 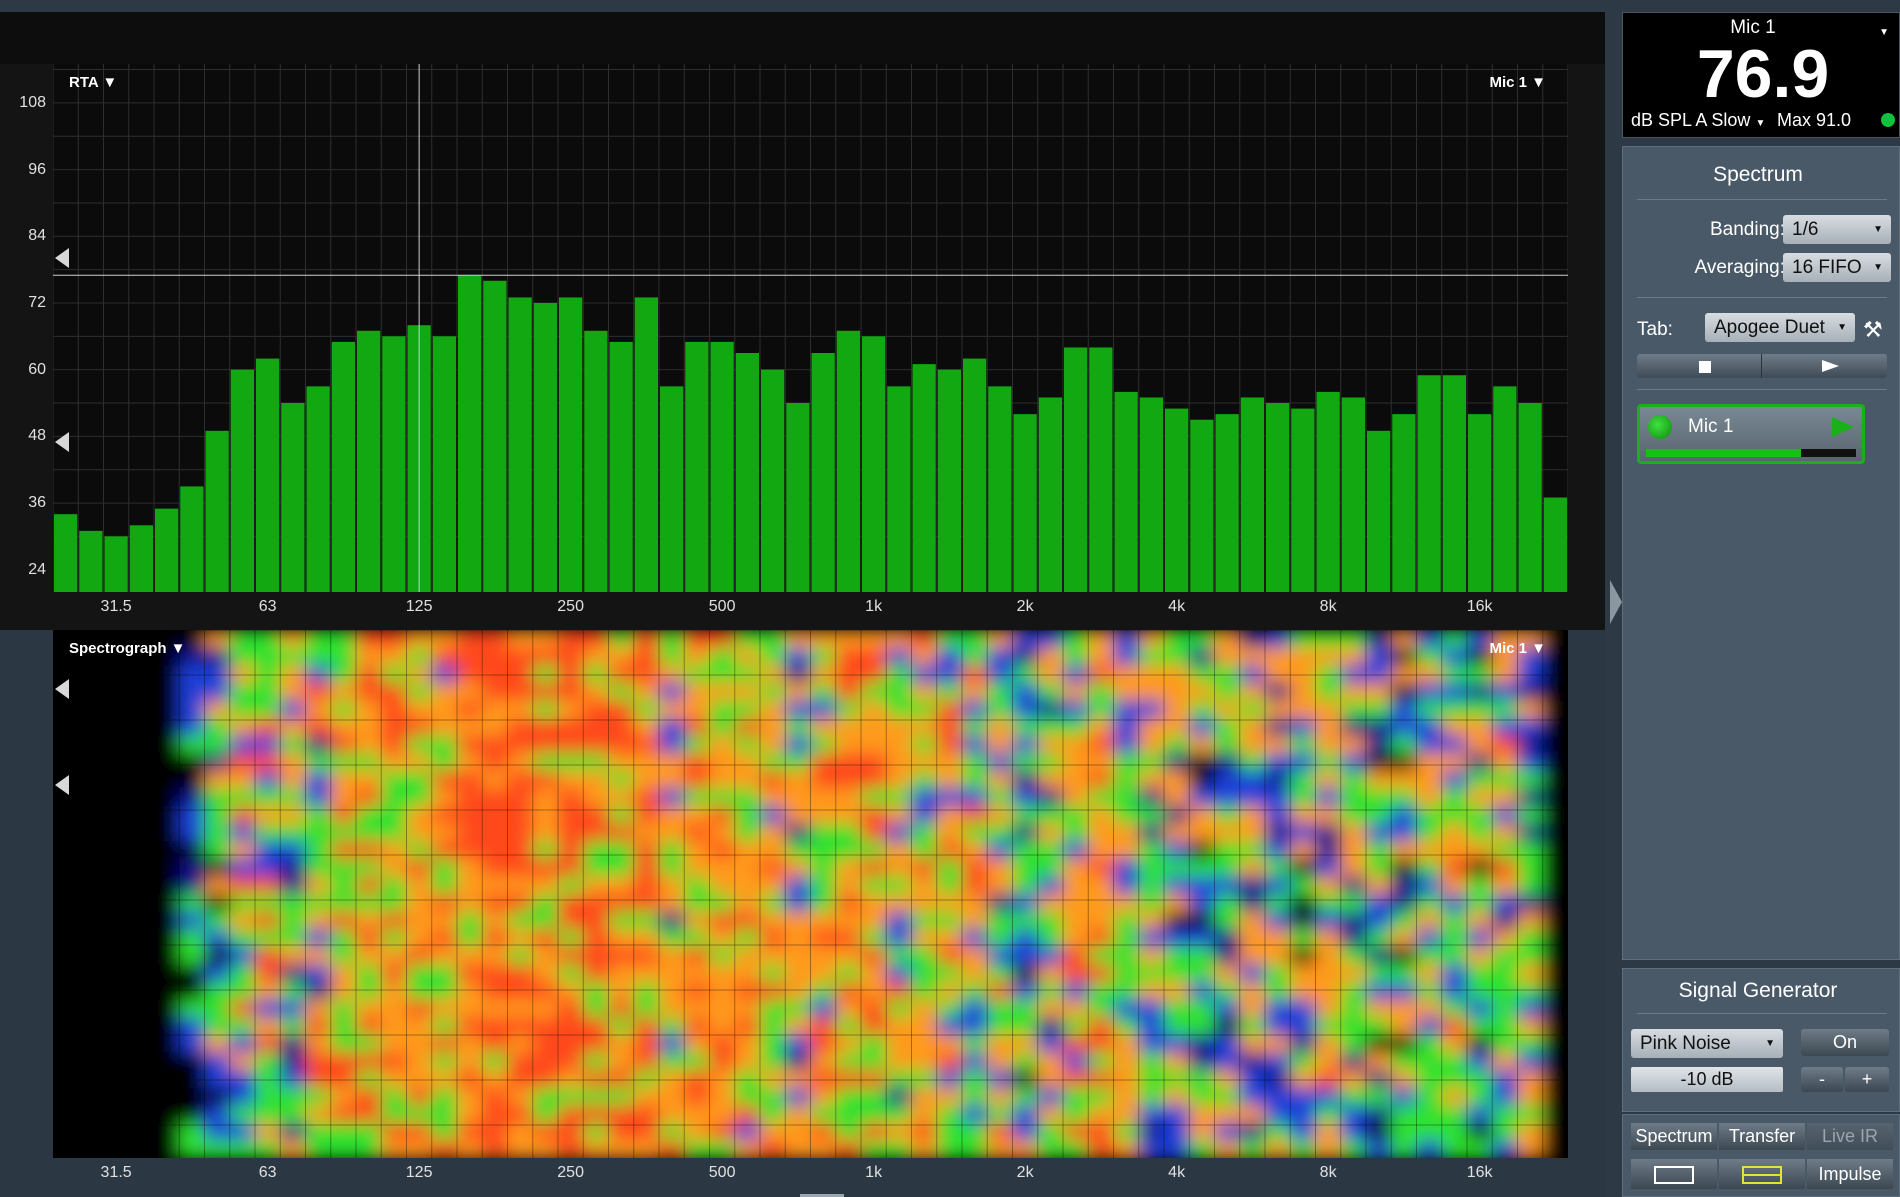 I want to click on tools-icon: ⚒, so click(x=1873, y=330).